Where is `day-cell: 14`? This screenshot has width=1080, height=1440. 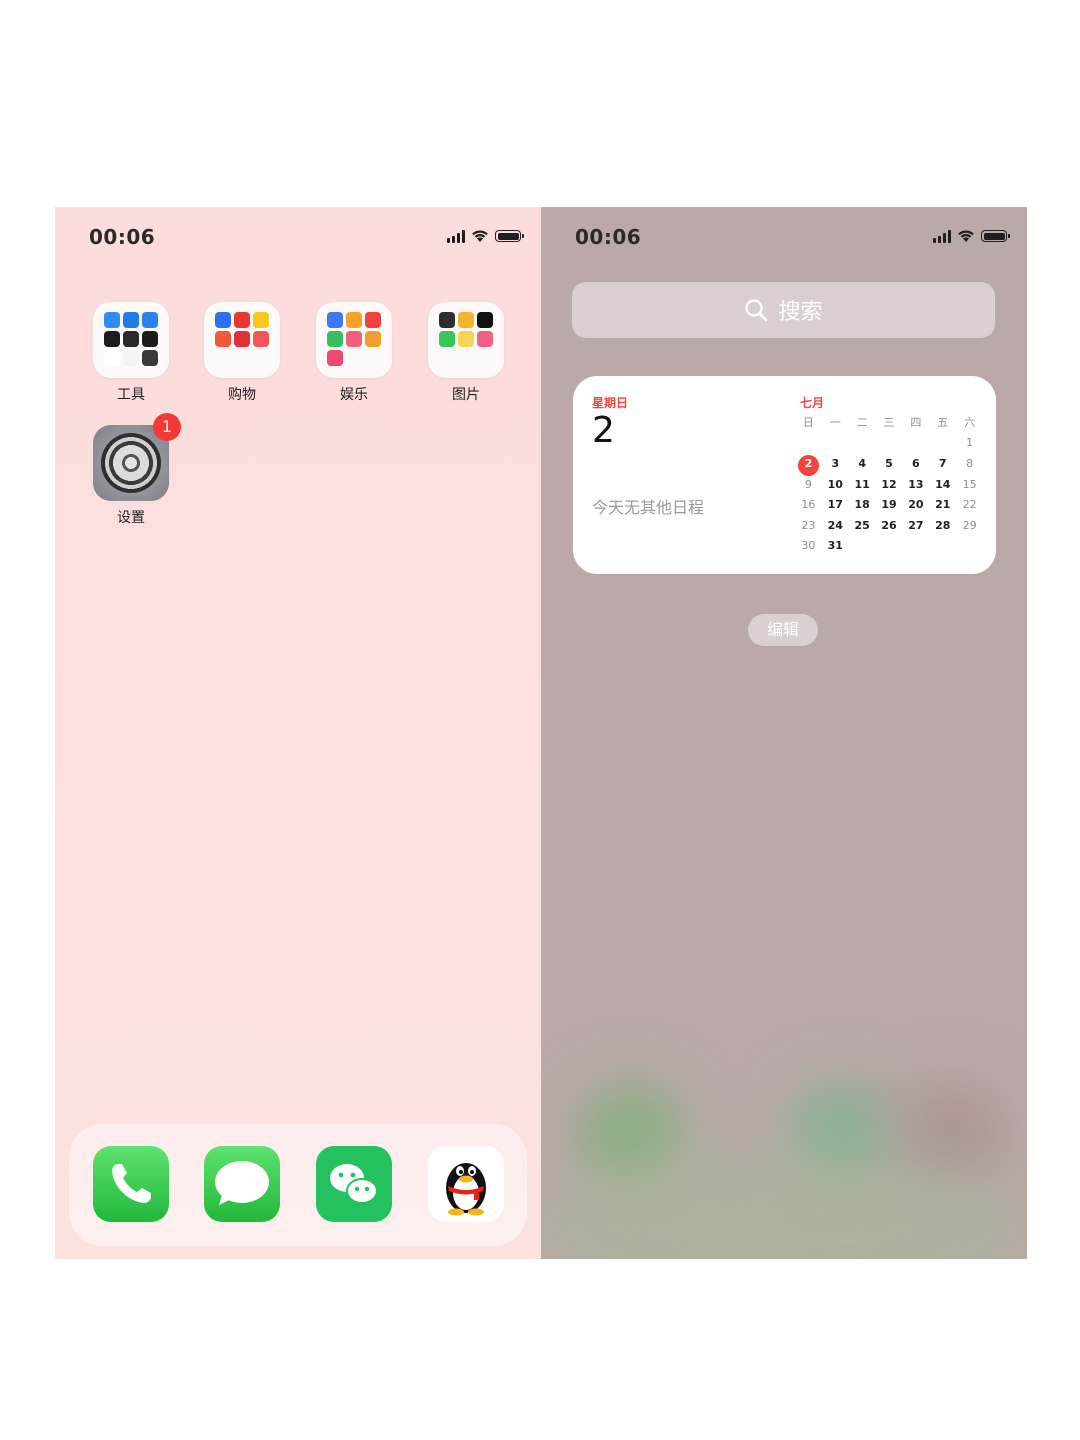 day-cell: 14 is located at coordinates (943, 484).